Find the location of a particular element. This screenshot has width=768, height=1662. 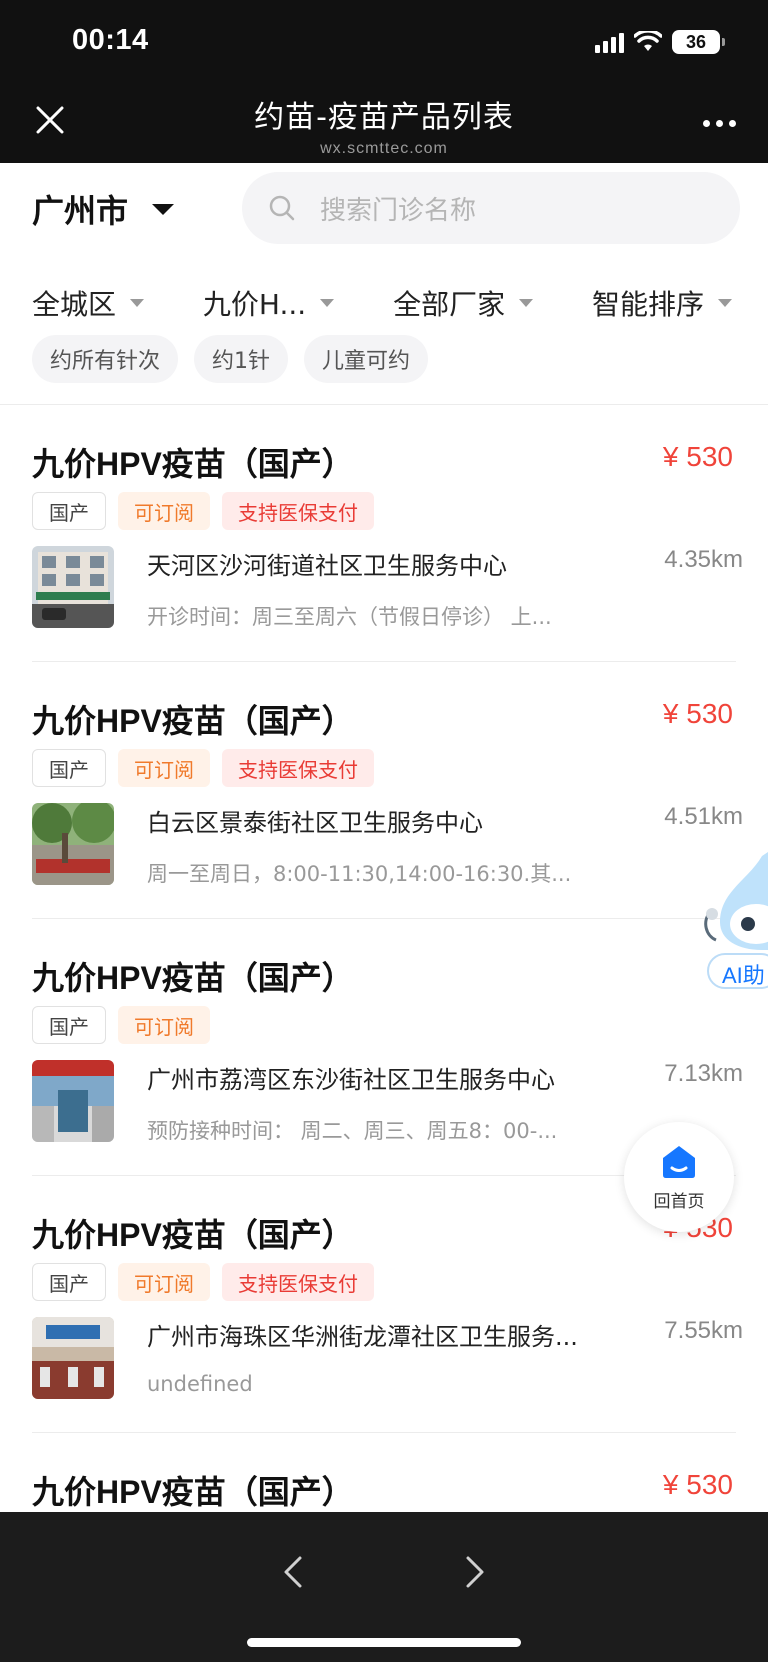

filter-label: 智能排序 is located at coordinates (647, 304).